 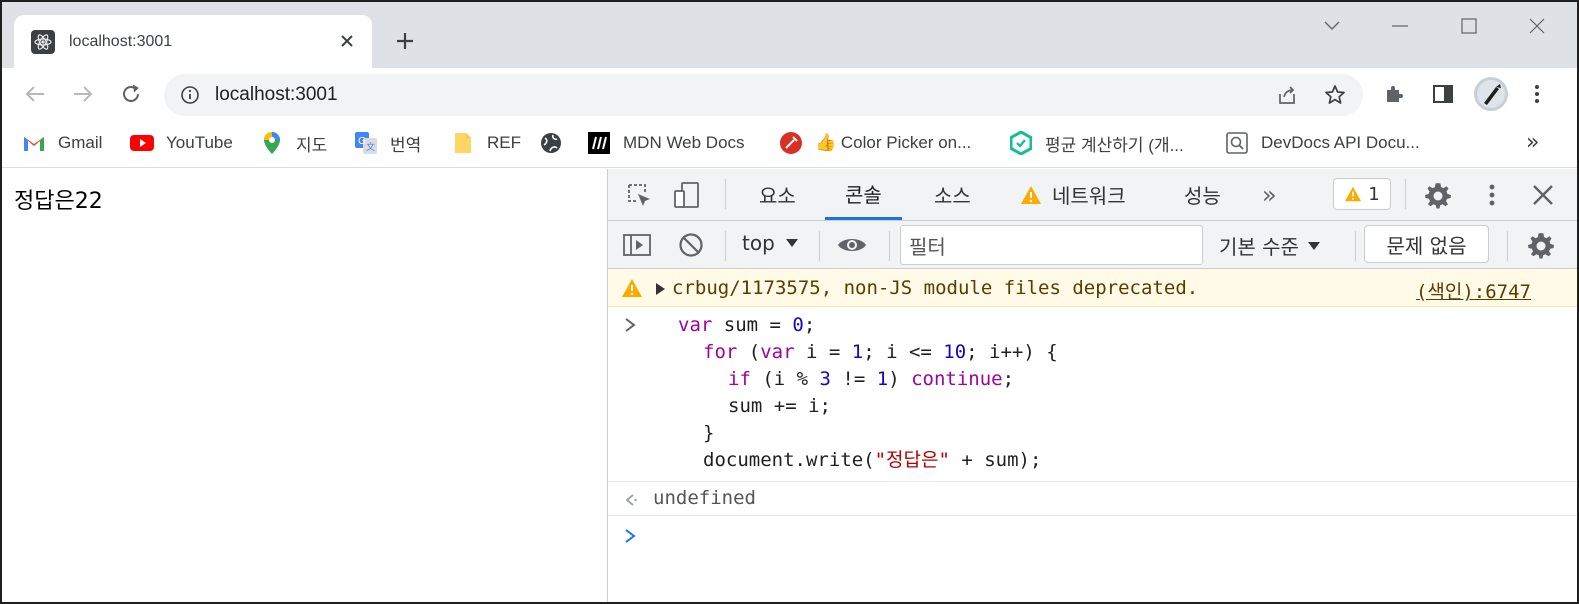 I want to click on devtools-tab-bar: 요소 콘솔 소스 네트워크 성능 » 1, so click(x=1092, y=195).